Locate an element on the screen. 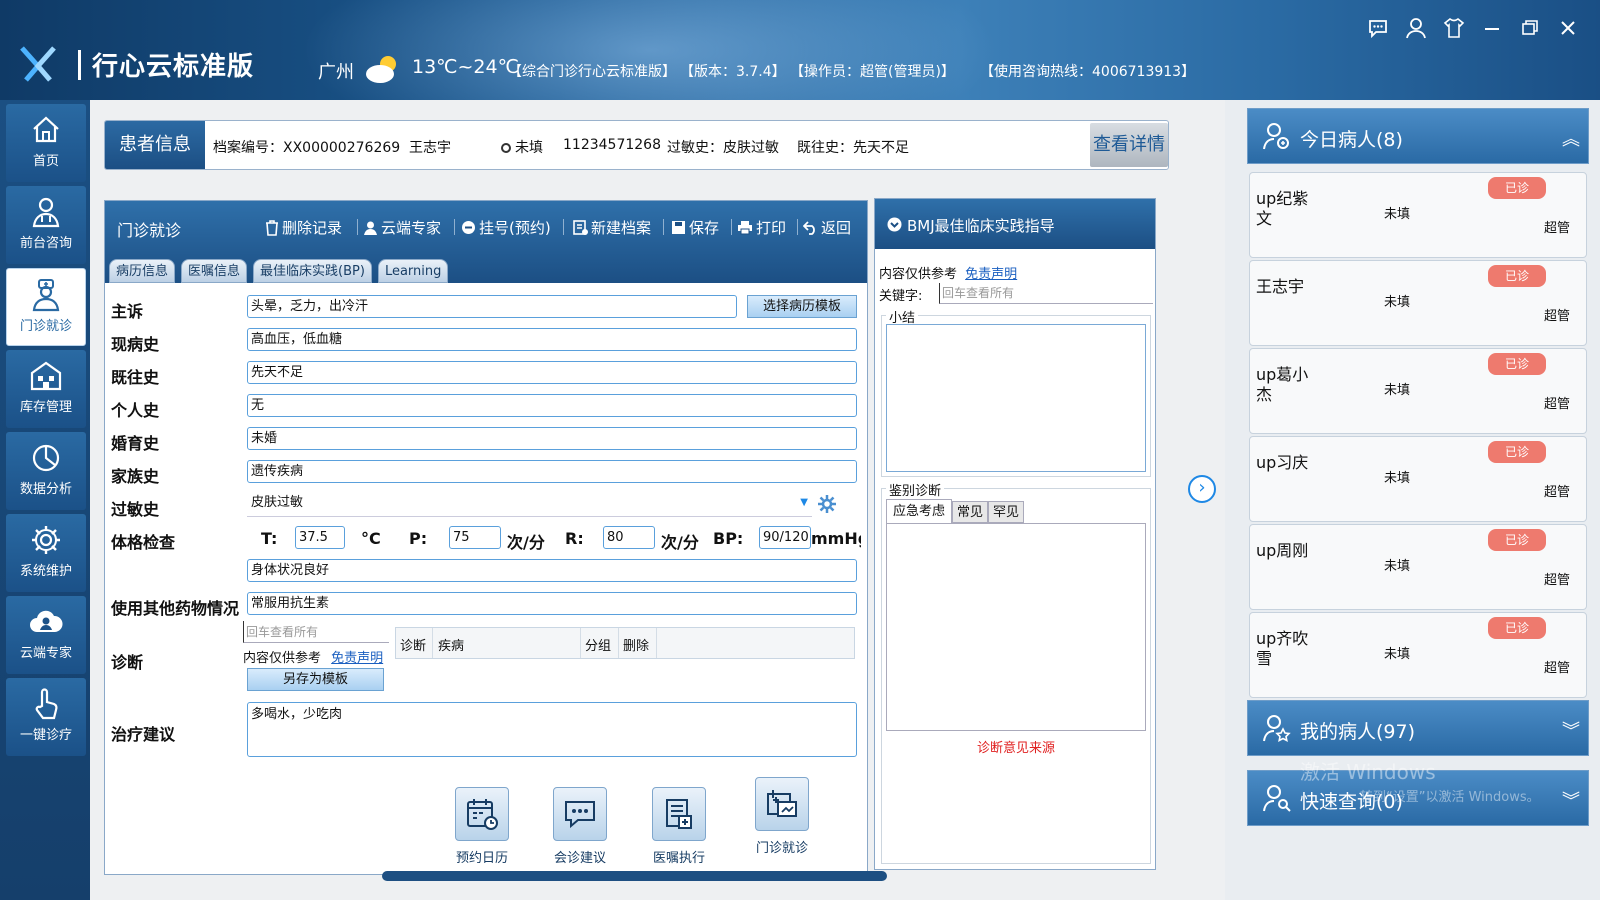 The height and width of the screenshot is (900, 1600). back-button: 返回 is located at coordinates (827, 227).